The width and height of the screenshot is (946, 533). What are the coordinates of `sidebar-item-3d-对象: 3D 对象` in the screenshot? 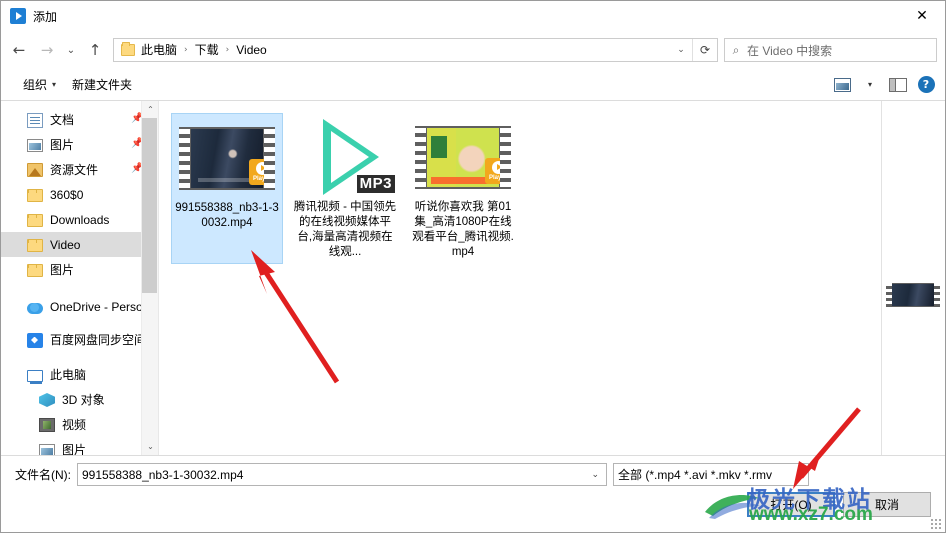 It's located at (79, 399).